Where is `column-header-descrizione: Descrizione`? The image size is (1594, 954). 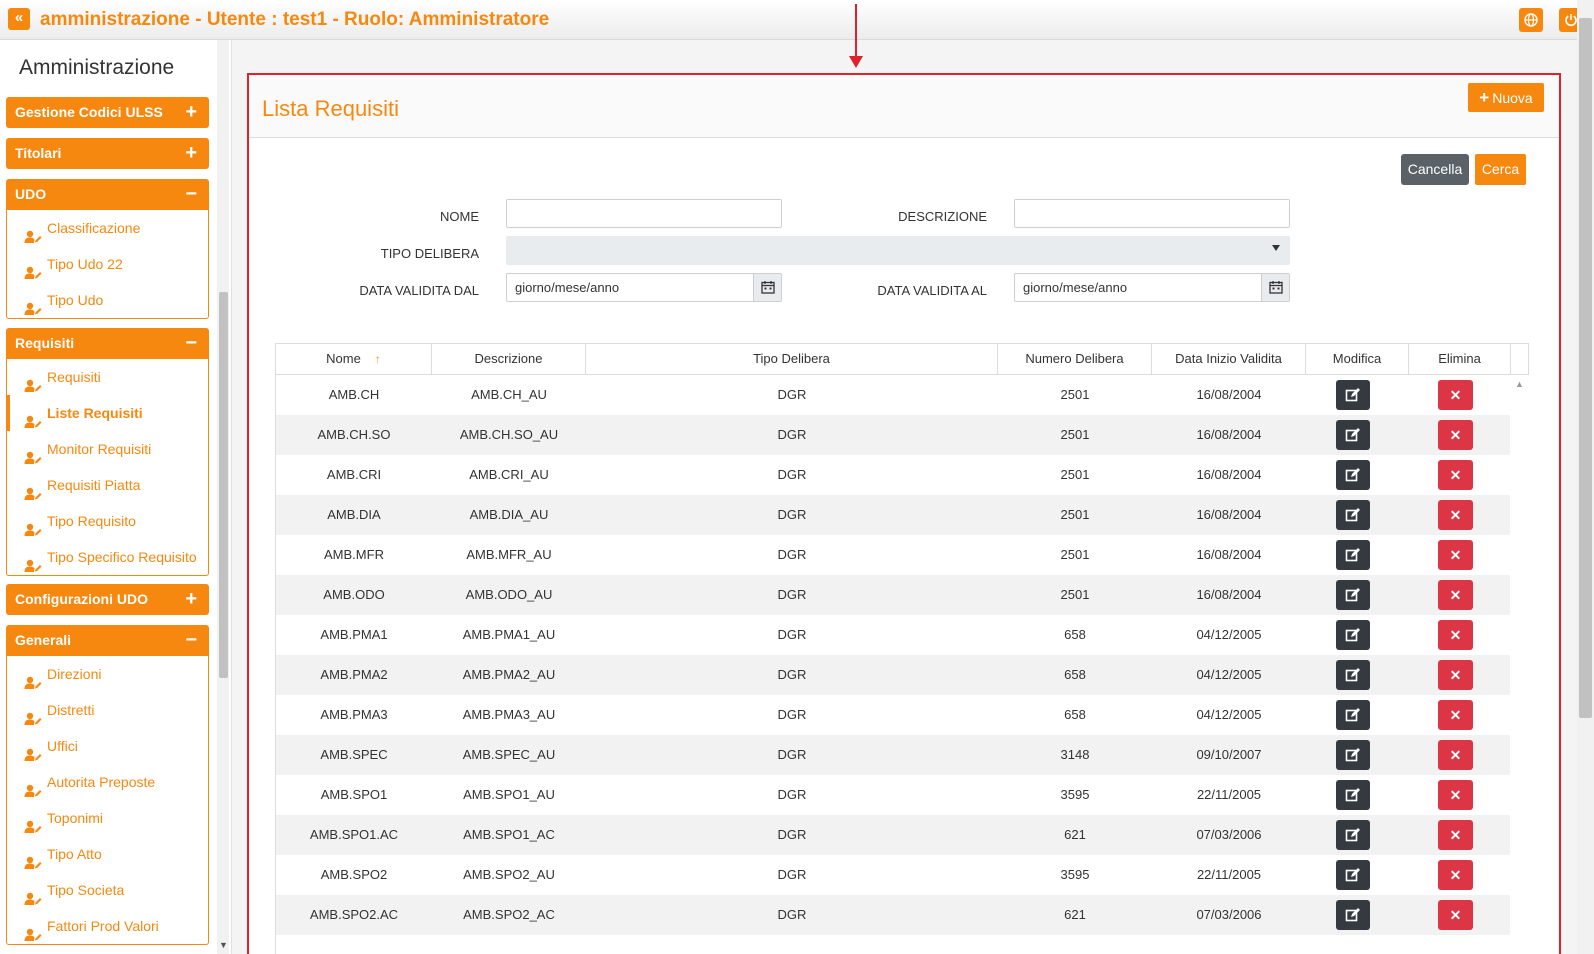
column-header-descrizione: Descrizione is located at coordinates (509, 359).